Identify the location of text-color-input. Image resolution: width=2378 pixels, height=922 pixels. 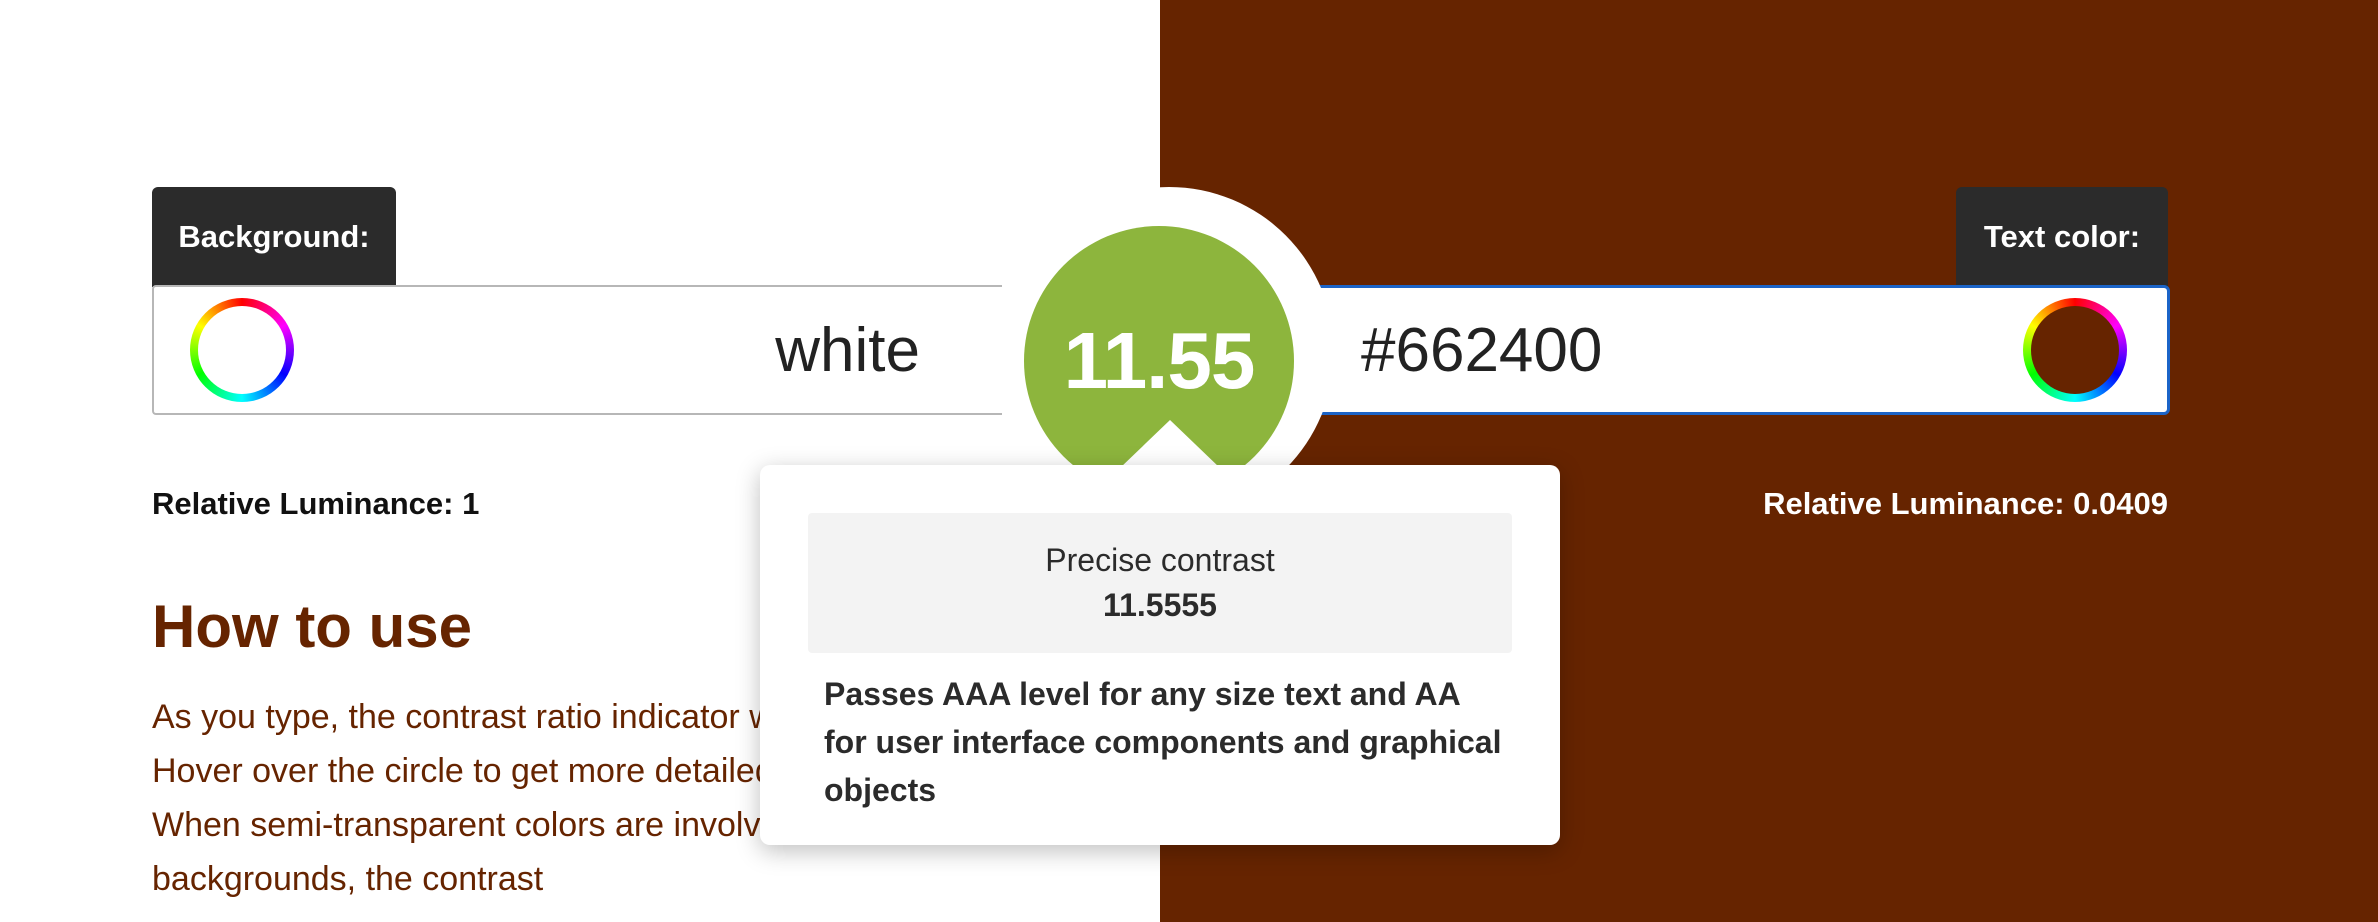
(1641, 350).